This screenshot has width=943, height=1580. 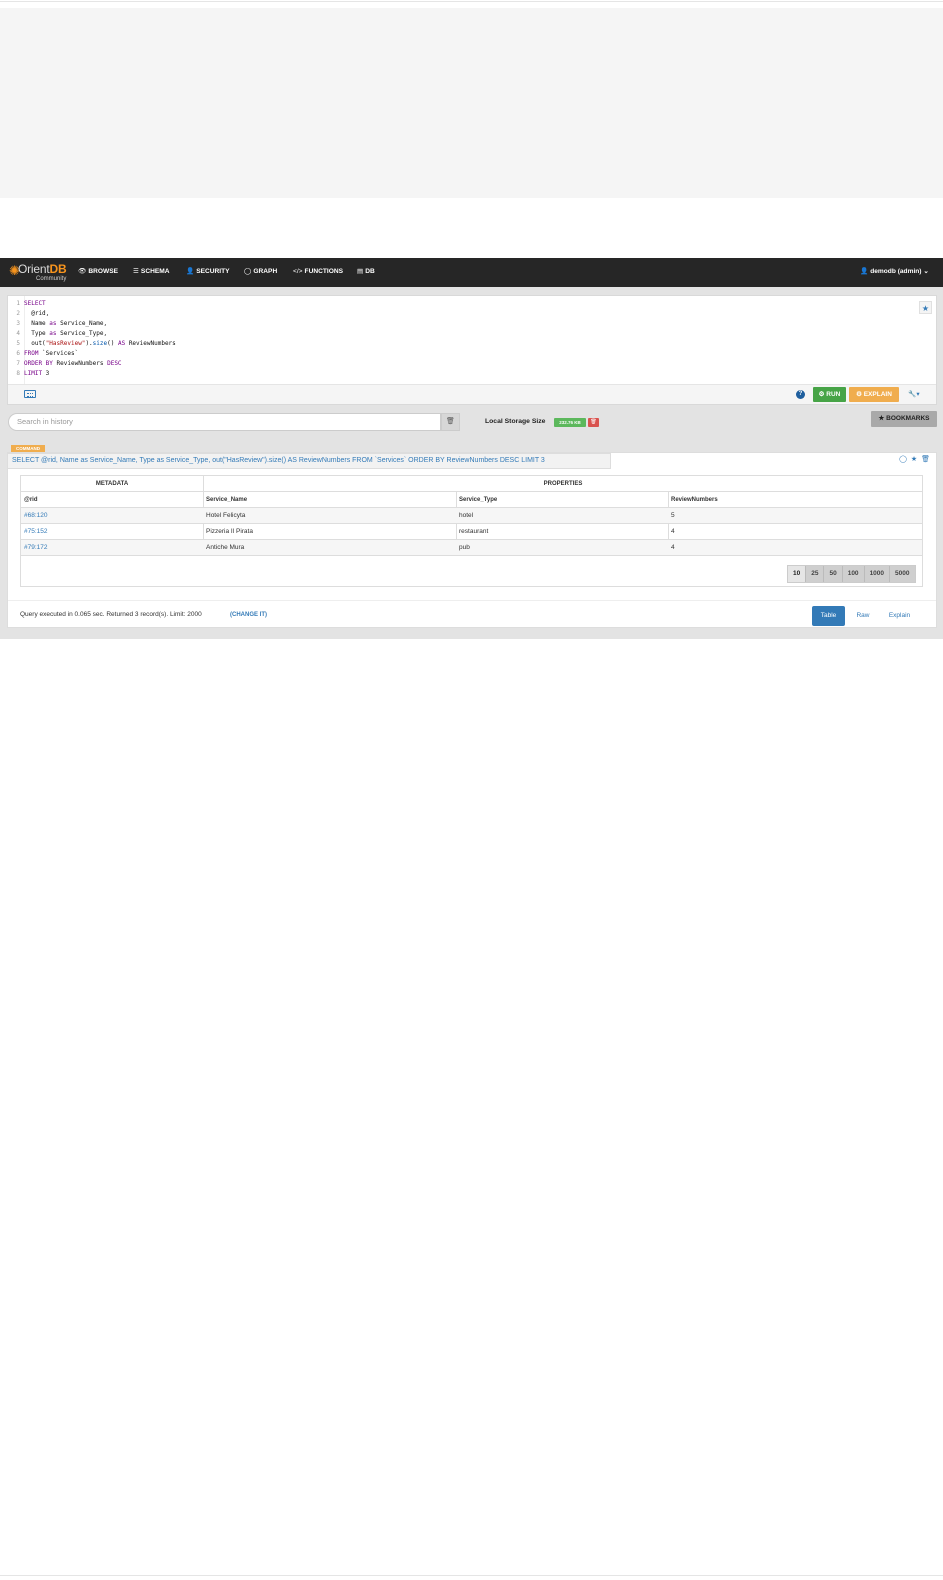 What do you see at coordinates (471, 516) in the screenshot?
I see `table-row: #68:120 Hotel Felicyta hotel 5` at bounding box center [471, 516].